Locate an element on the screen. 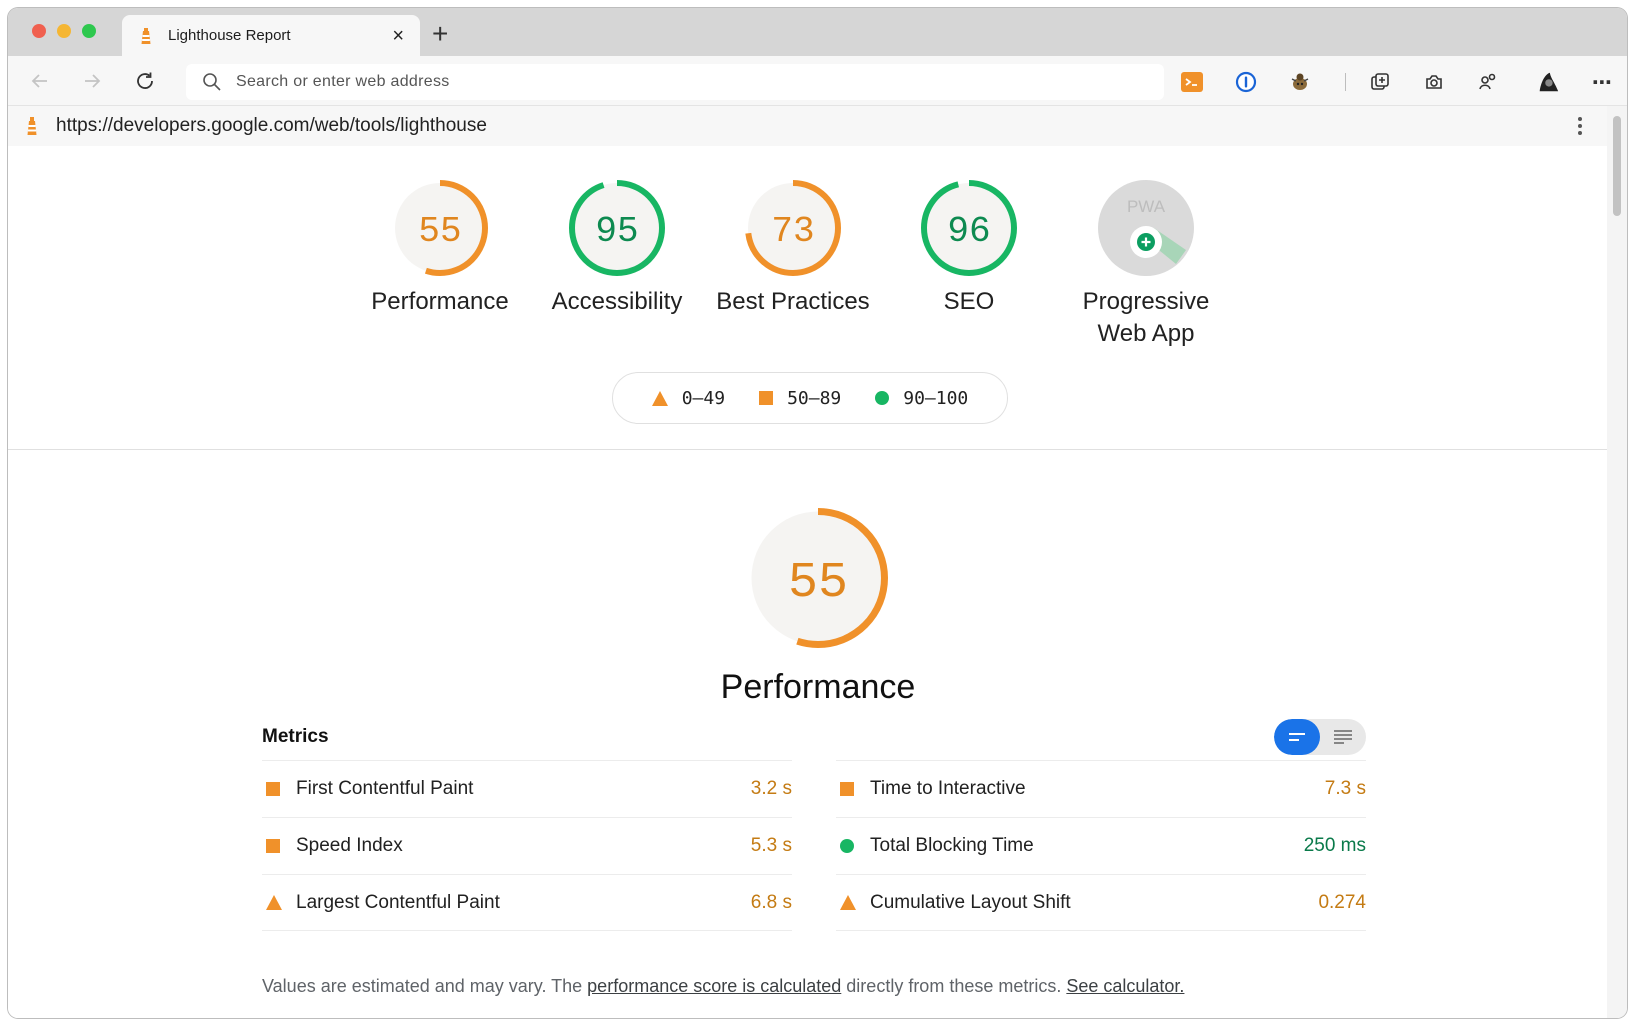 The height and width of the screenshot is (1024, 1635). screenshot-icon is located at coordinates (1434, 82).